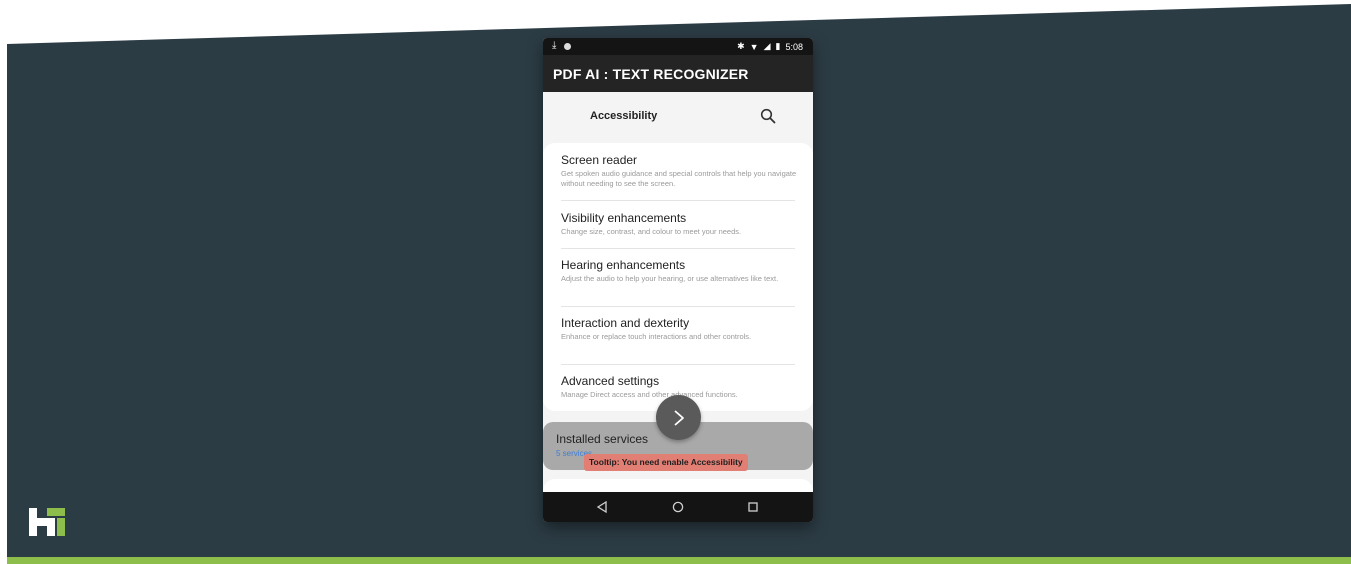 The image size is (1351, 564). I want to click on signal-icon: ◢, so click(767, 46).